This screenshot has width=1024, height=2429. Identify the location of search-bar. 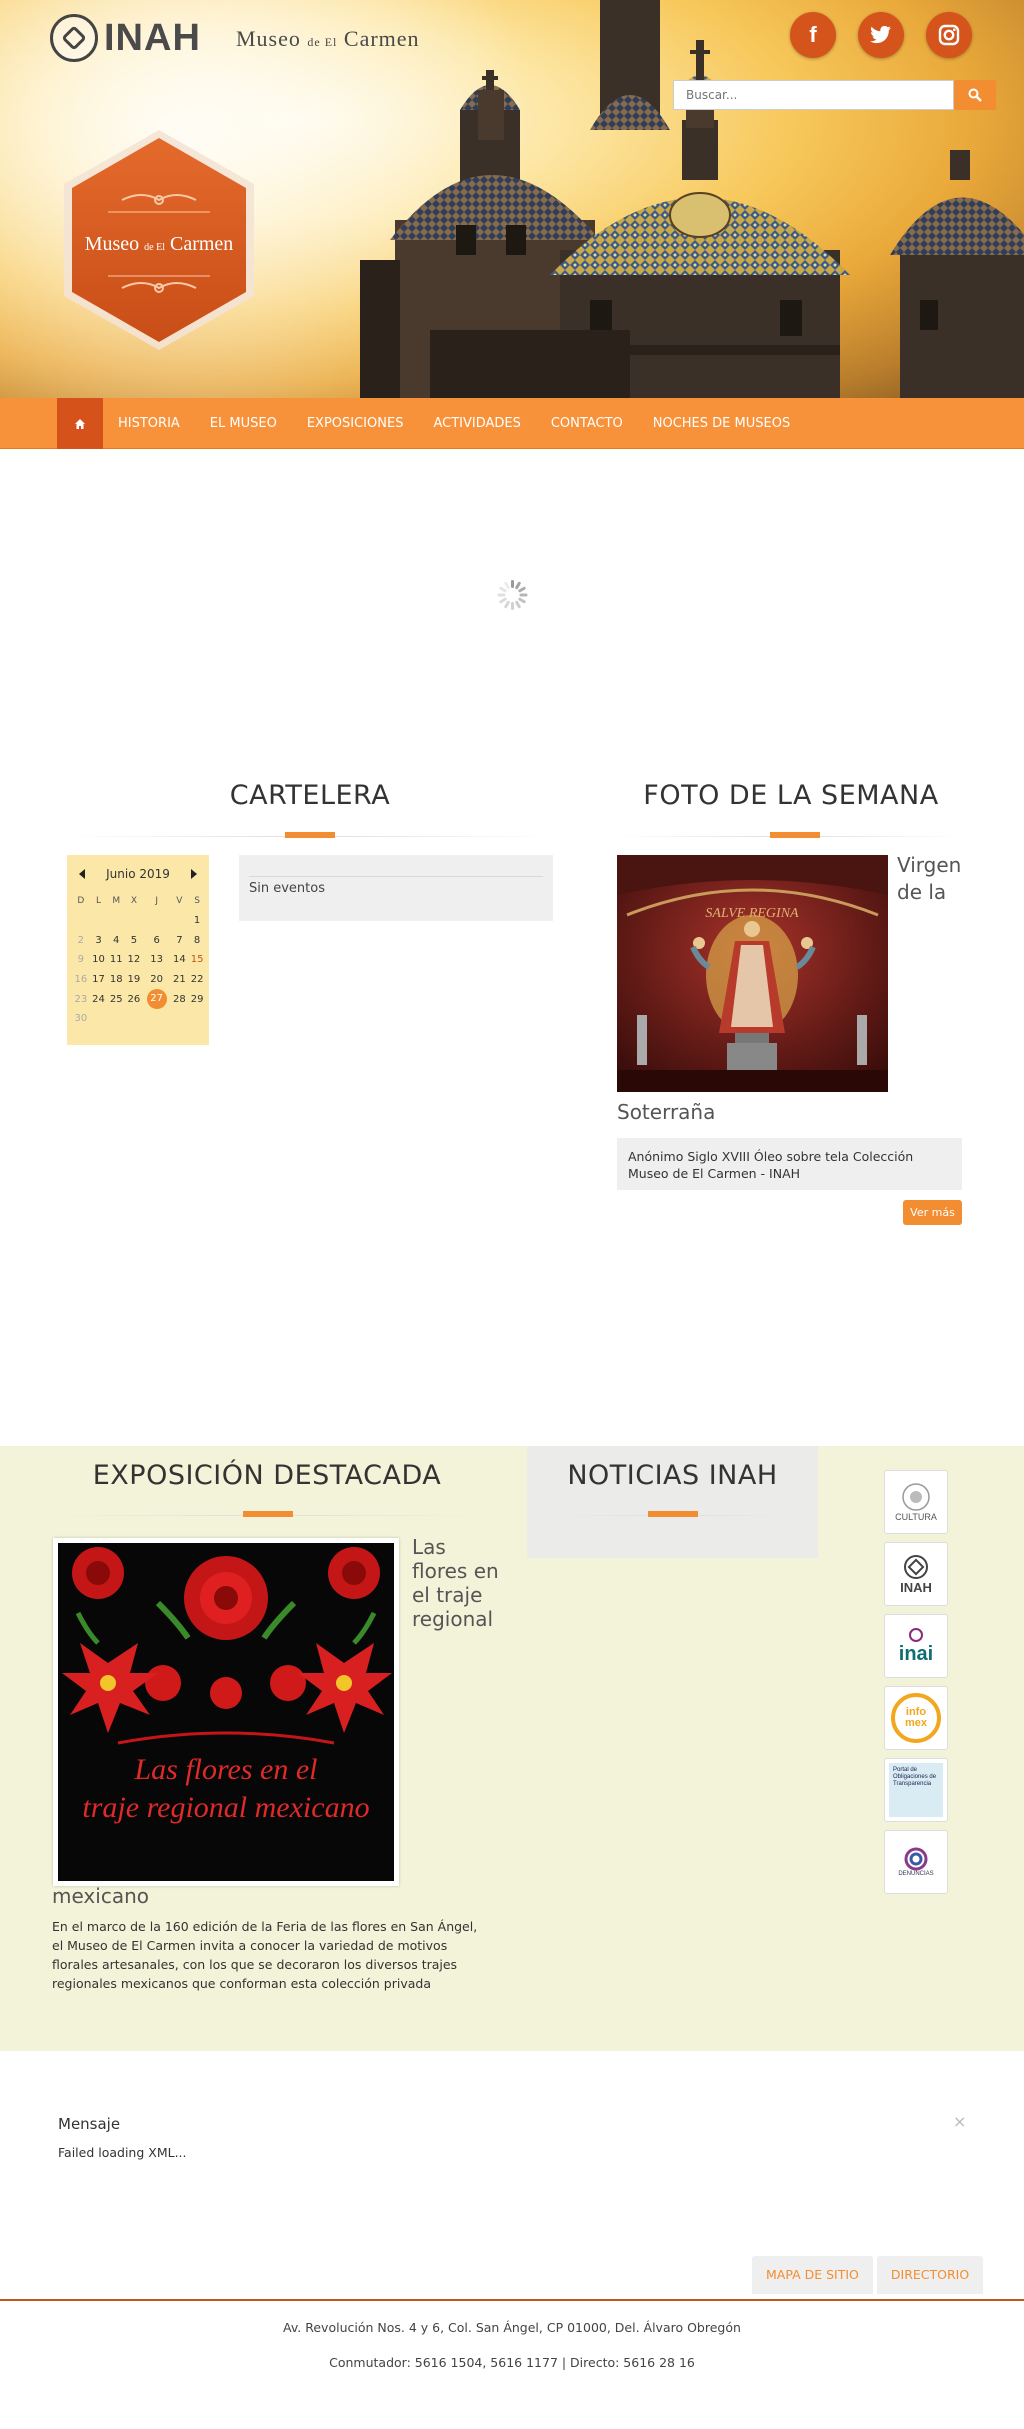
(834, 95).